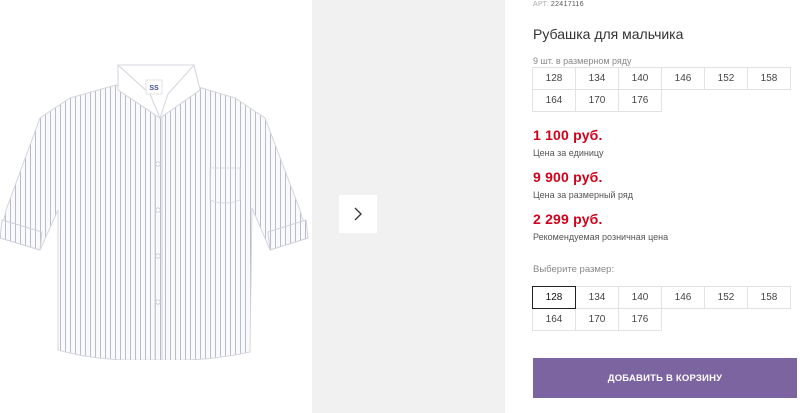 This screenshot has width=800, height=413. What do you see at coordinates (583, 195) in the screenshot?
I see `row-price-label: Цена за размерный ряд` at bounding box center [583, 195].